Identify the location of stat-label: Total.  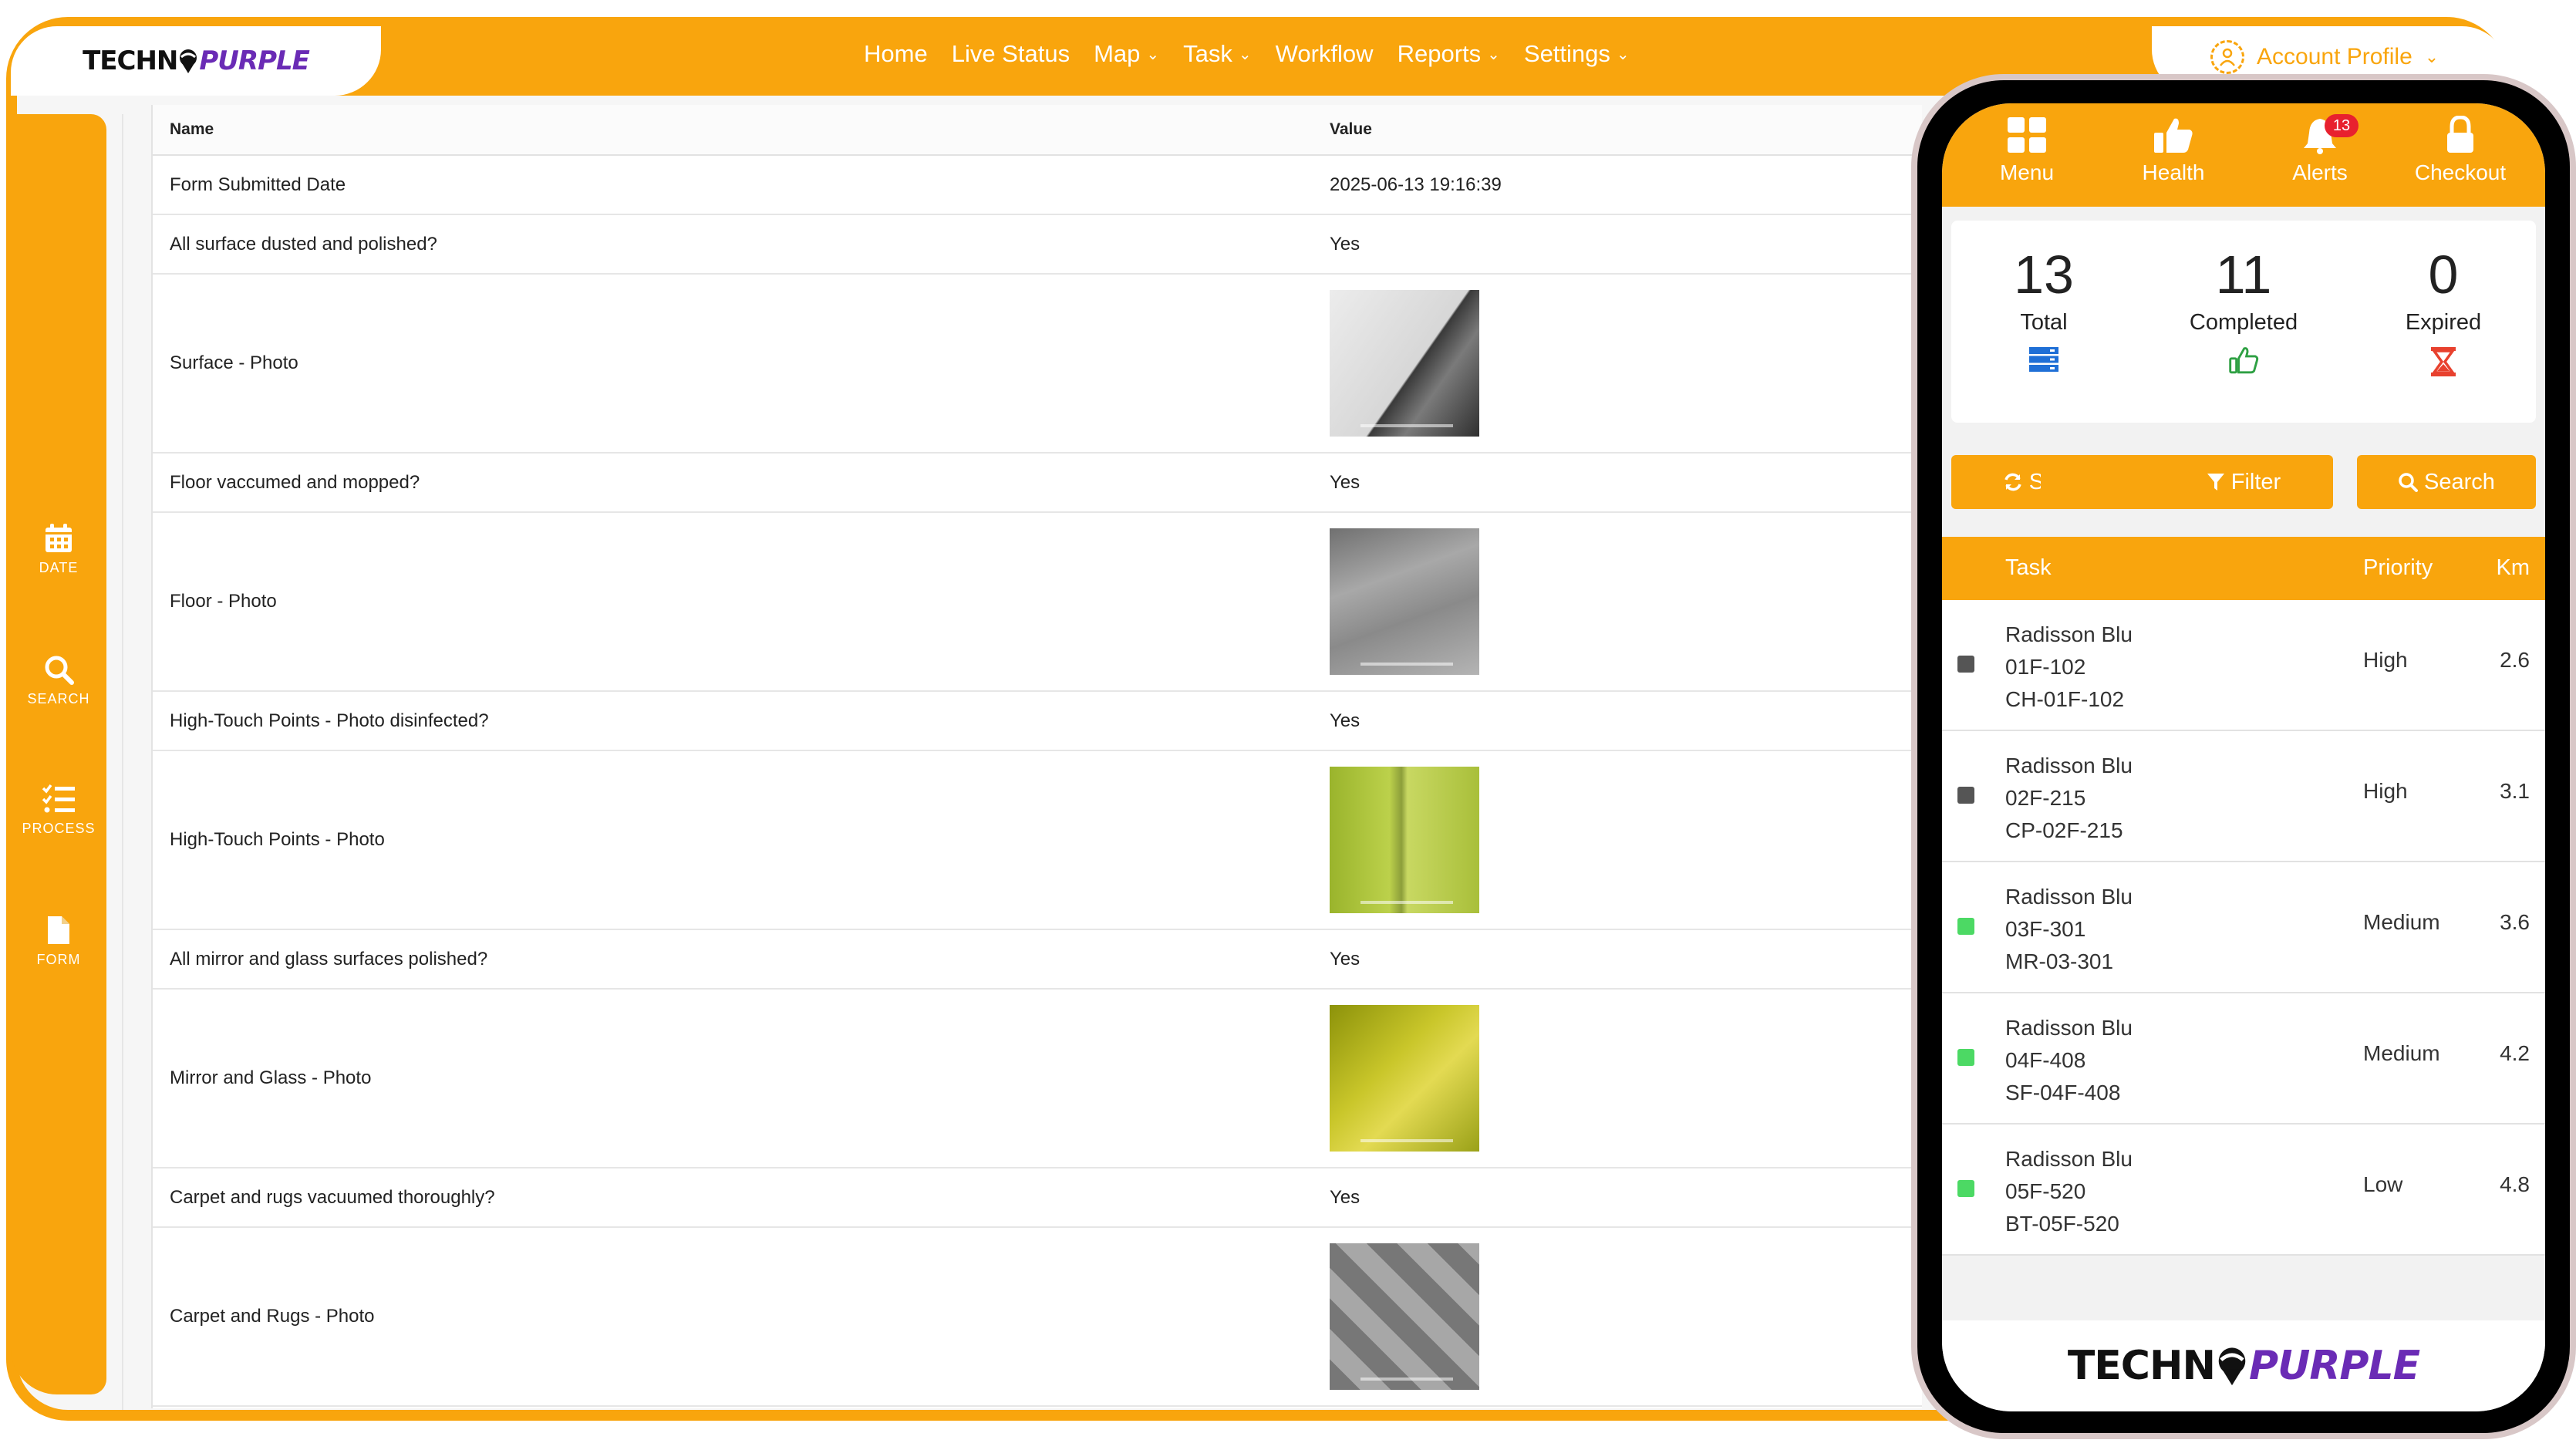
(2044, 322).